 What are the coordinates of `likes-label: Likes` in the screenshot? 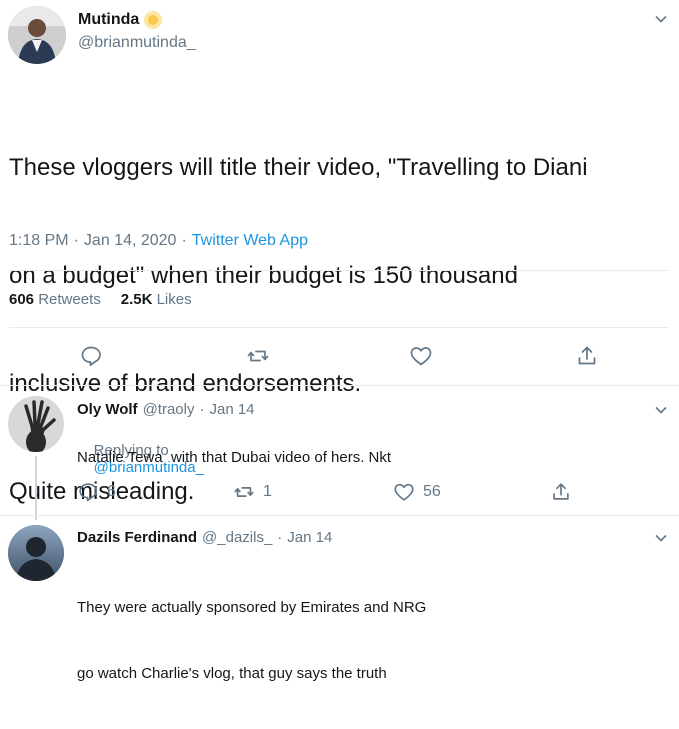 It's located at (174, 299).